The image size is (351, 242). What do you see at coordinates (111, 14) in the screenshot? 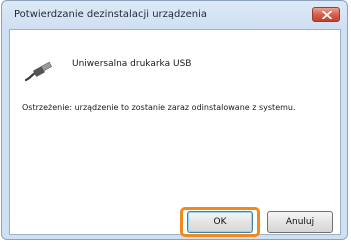
I see `window-title: Potwierdzanie dezinstalacji urządzenia` at bounding box center [111, 14].